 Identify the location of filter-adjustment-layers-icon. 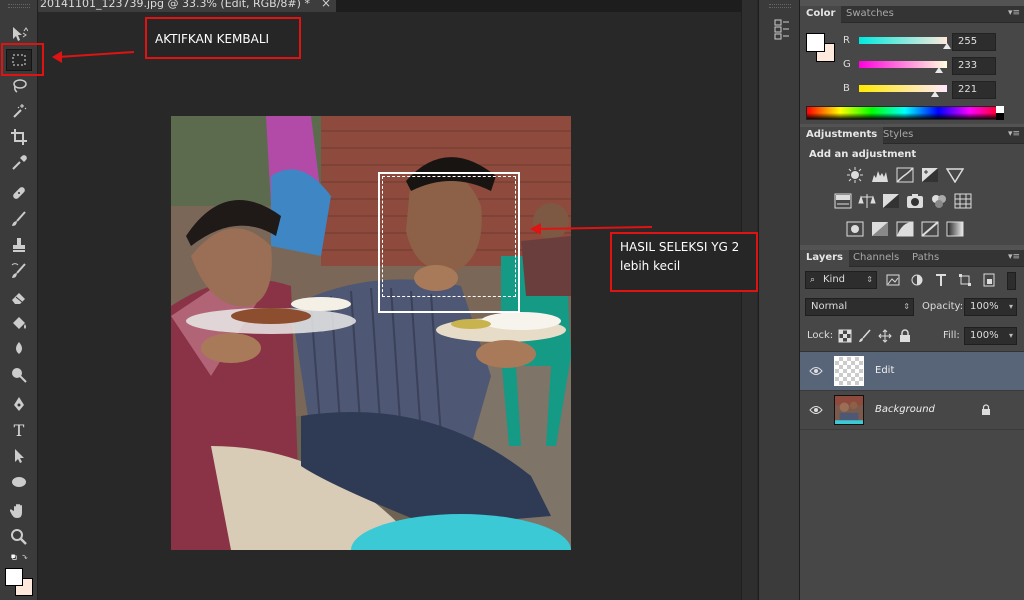
(917, 280).